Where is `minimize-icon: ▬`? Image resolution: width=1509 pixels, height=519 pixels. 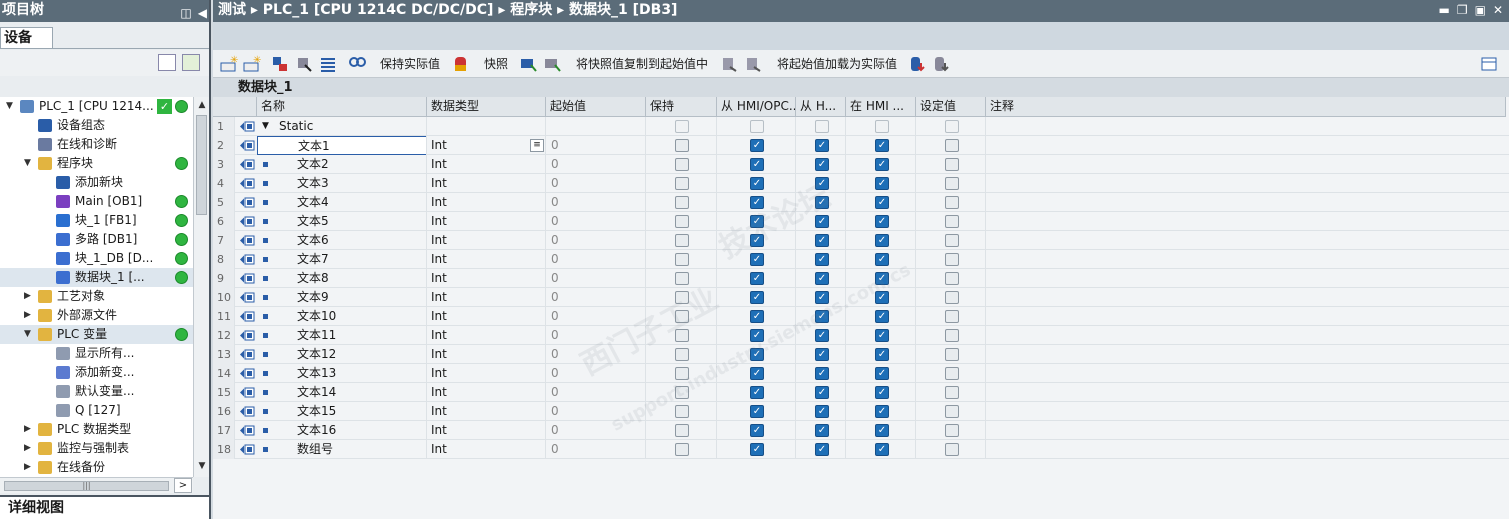
minimize-icon: ▬ is located at coordinates (1443, 10).